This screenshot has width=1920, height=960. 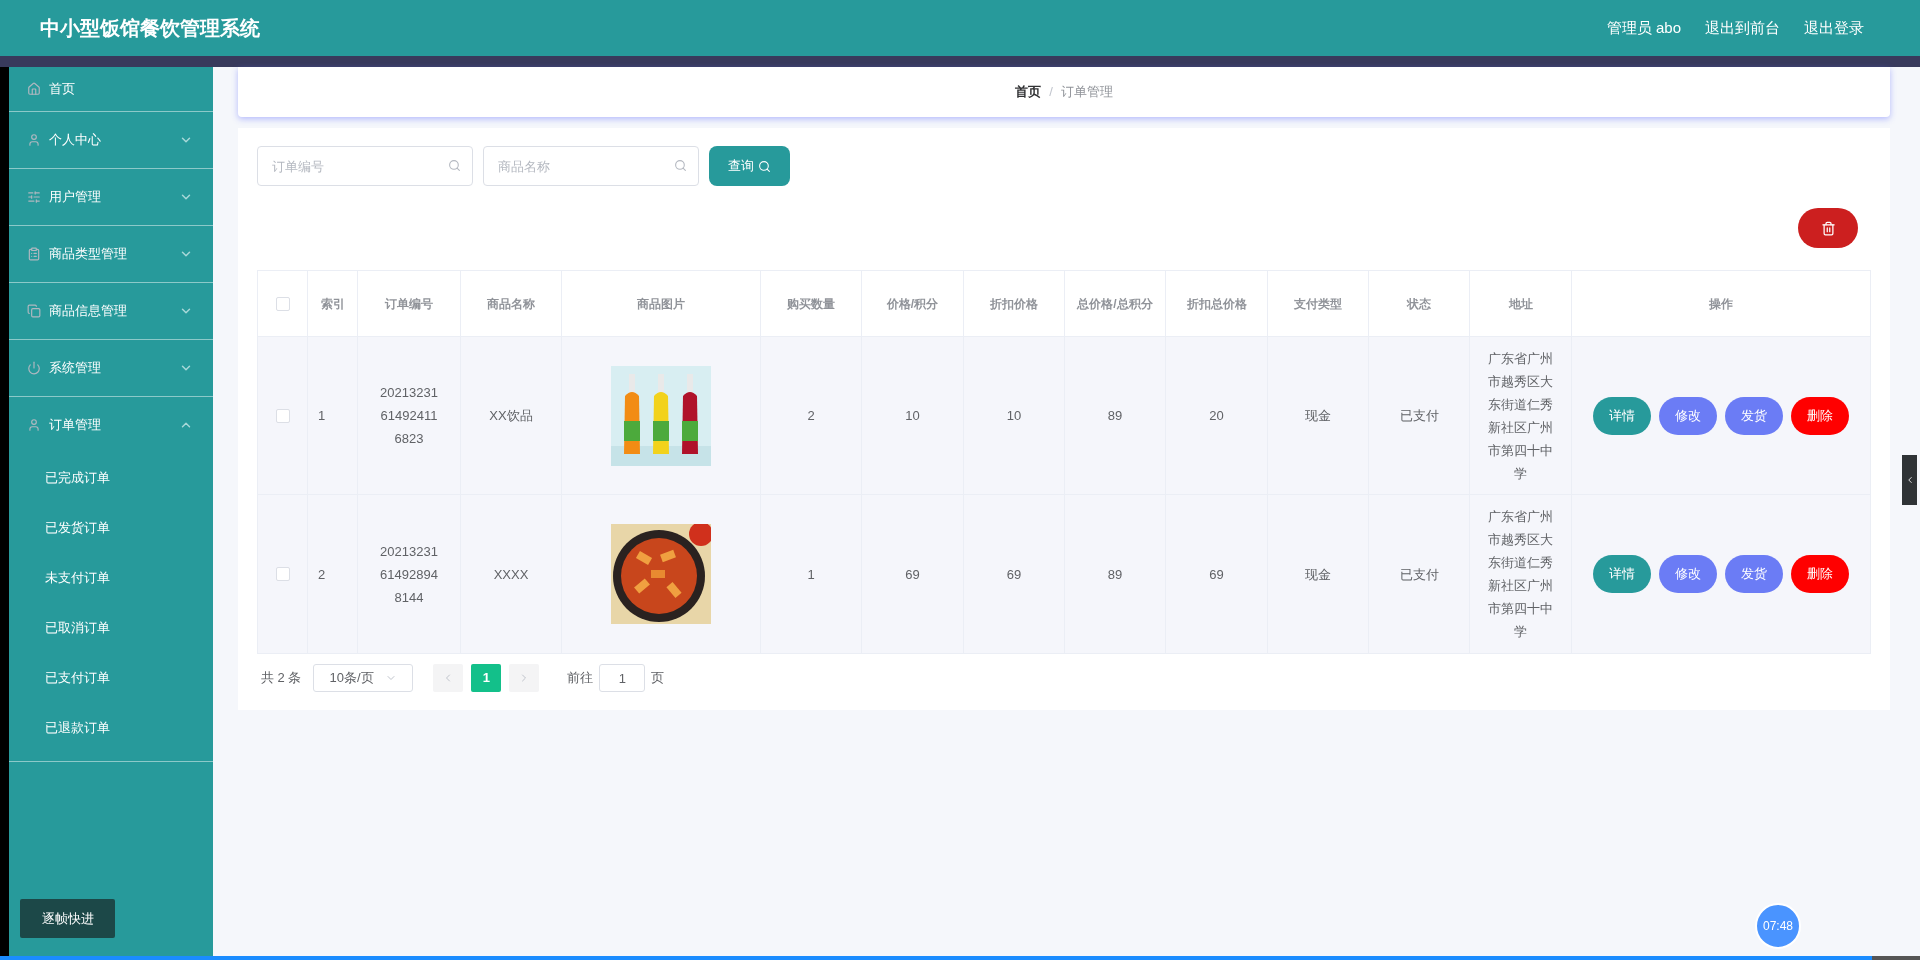 What do you see at coordinates (111, 678) in the screenshot?
I see `sidebar-subitem: 已支付订单` at bounding box center [111, 678].